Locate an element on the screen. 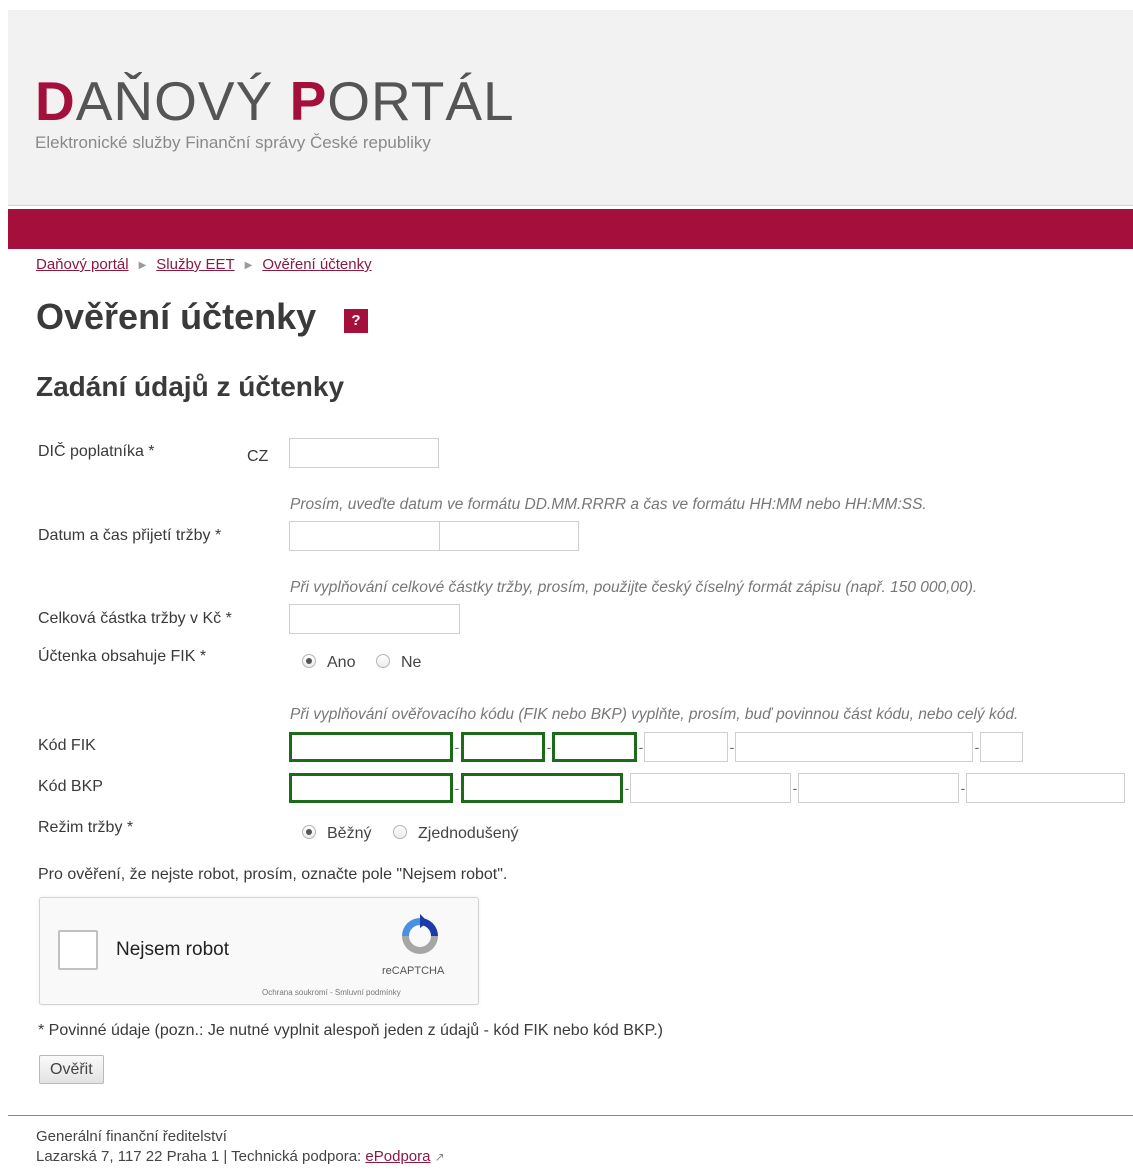 The height and width of the screenshot is (1174, 1133). logo-text-2: ORTÁL is located at coordinates (421, 101).